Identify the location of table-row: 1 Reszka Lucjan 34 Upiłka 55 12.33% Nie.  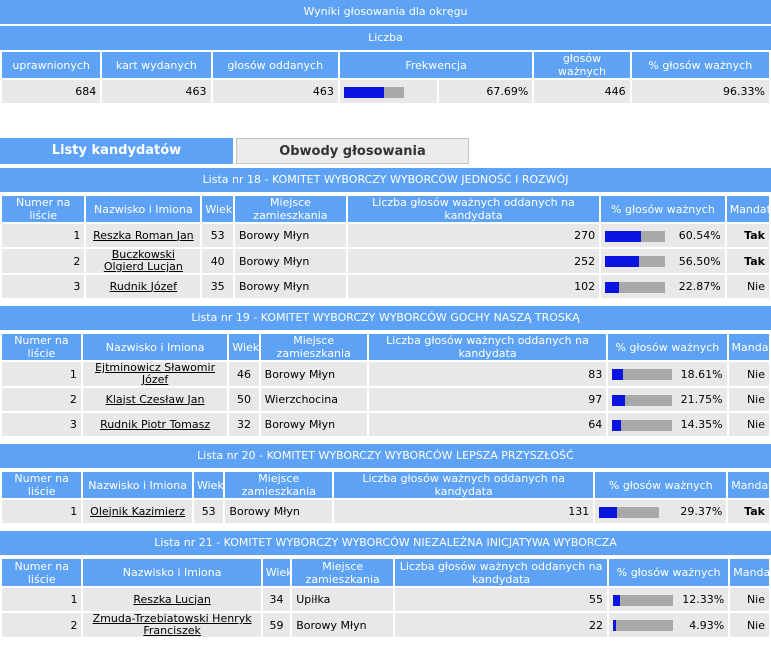
(385, 599).